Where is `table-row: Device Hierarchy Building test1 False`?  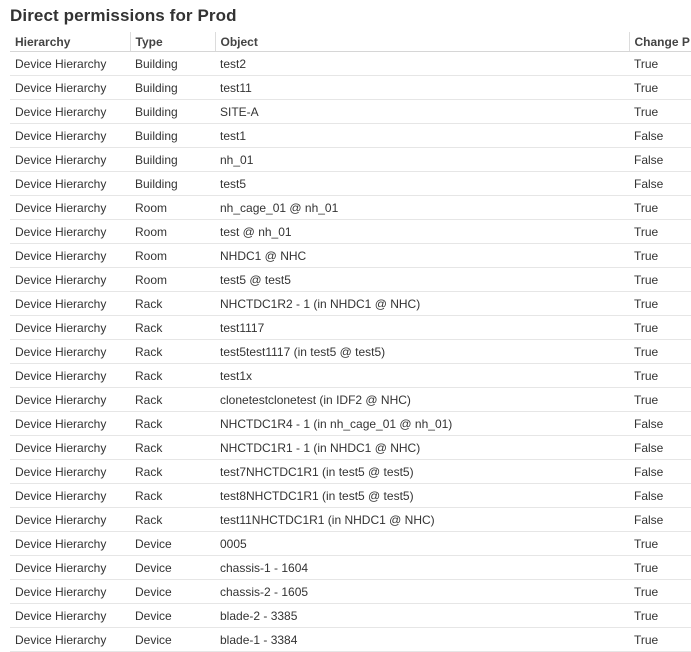
table-row: Device Hierarchy Building test1 False is located at coordinates (350, 135).